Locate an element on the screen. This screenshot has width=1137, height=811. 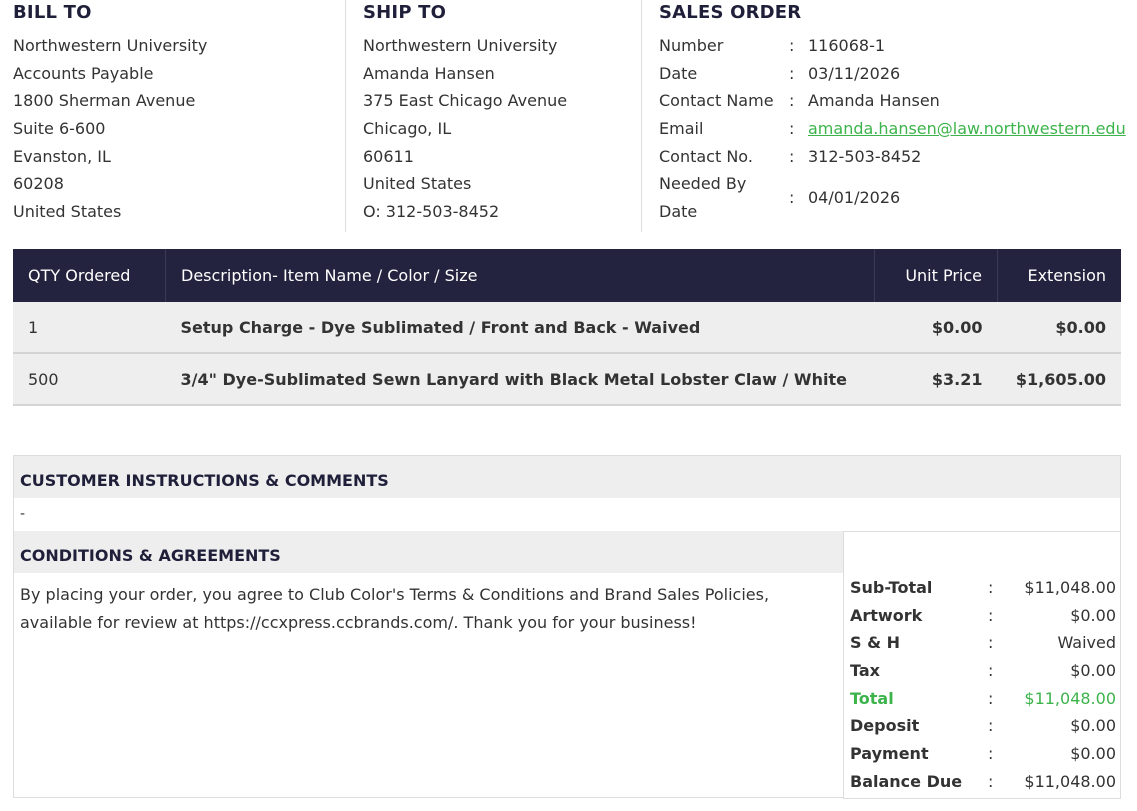
item-extension: $0.00 is located at coordinates (1059, 328).